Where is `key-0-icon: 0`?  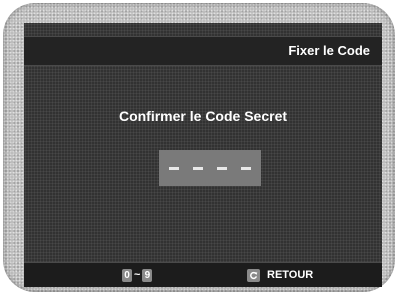 key-0-icon: 0 is located at coordinates (127, 275).